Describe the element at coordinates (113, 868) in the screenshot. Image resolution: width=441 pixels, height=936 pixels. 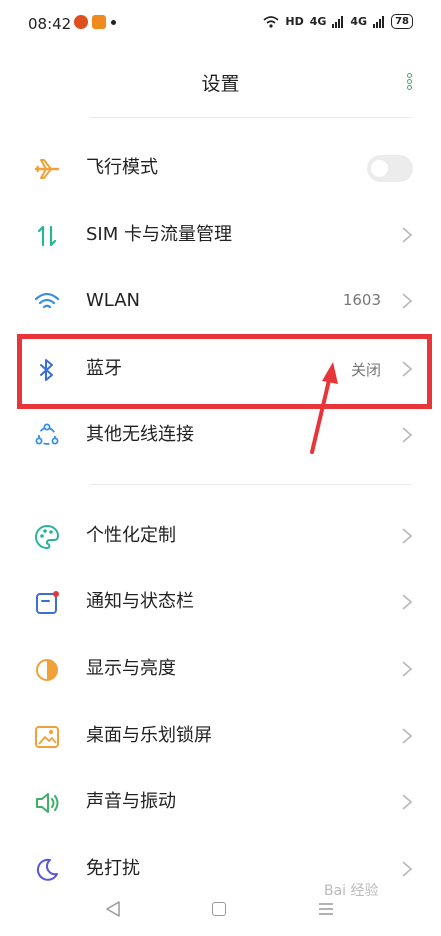
I see `setting-label: 免打扰` at that location.